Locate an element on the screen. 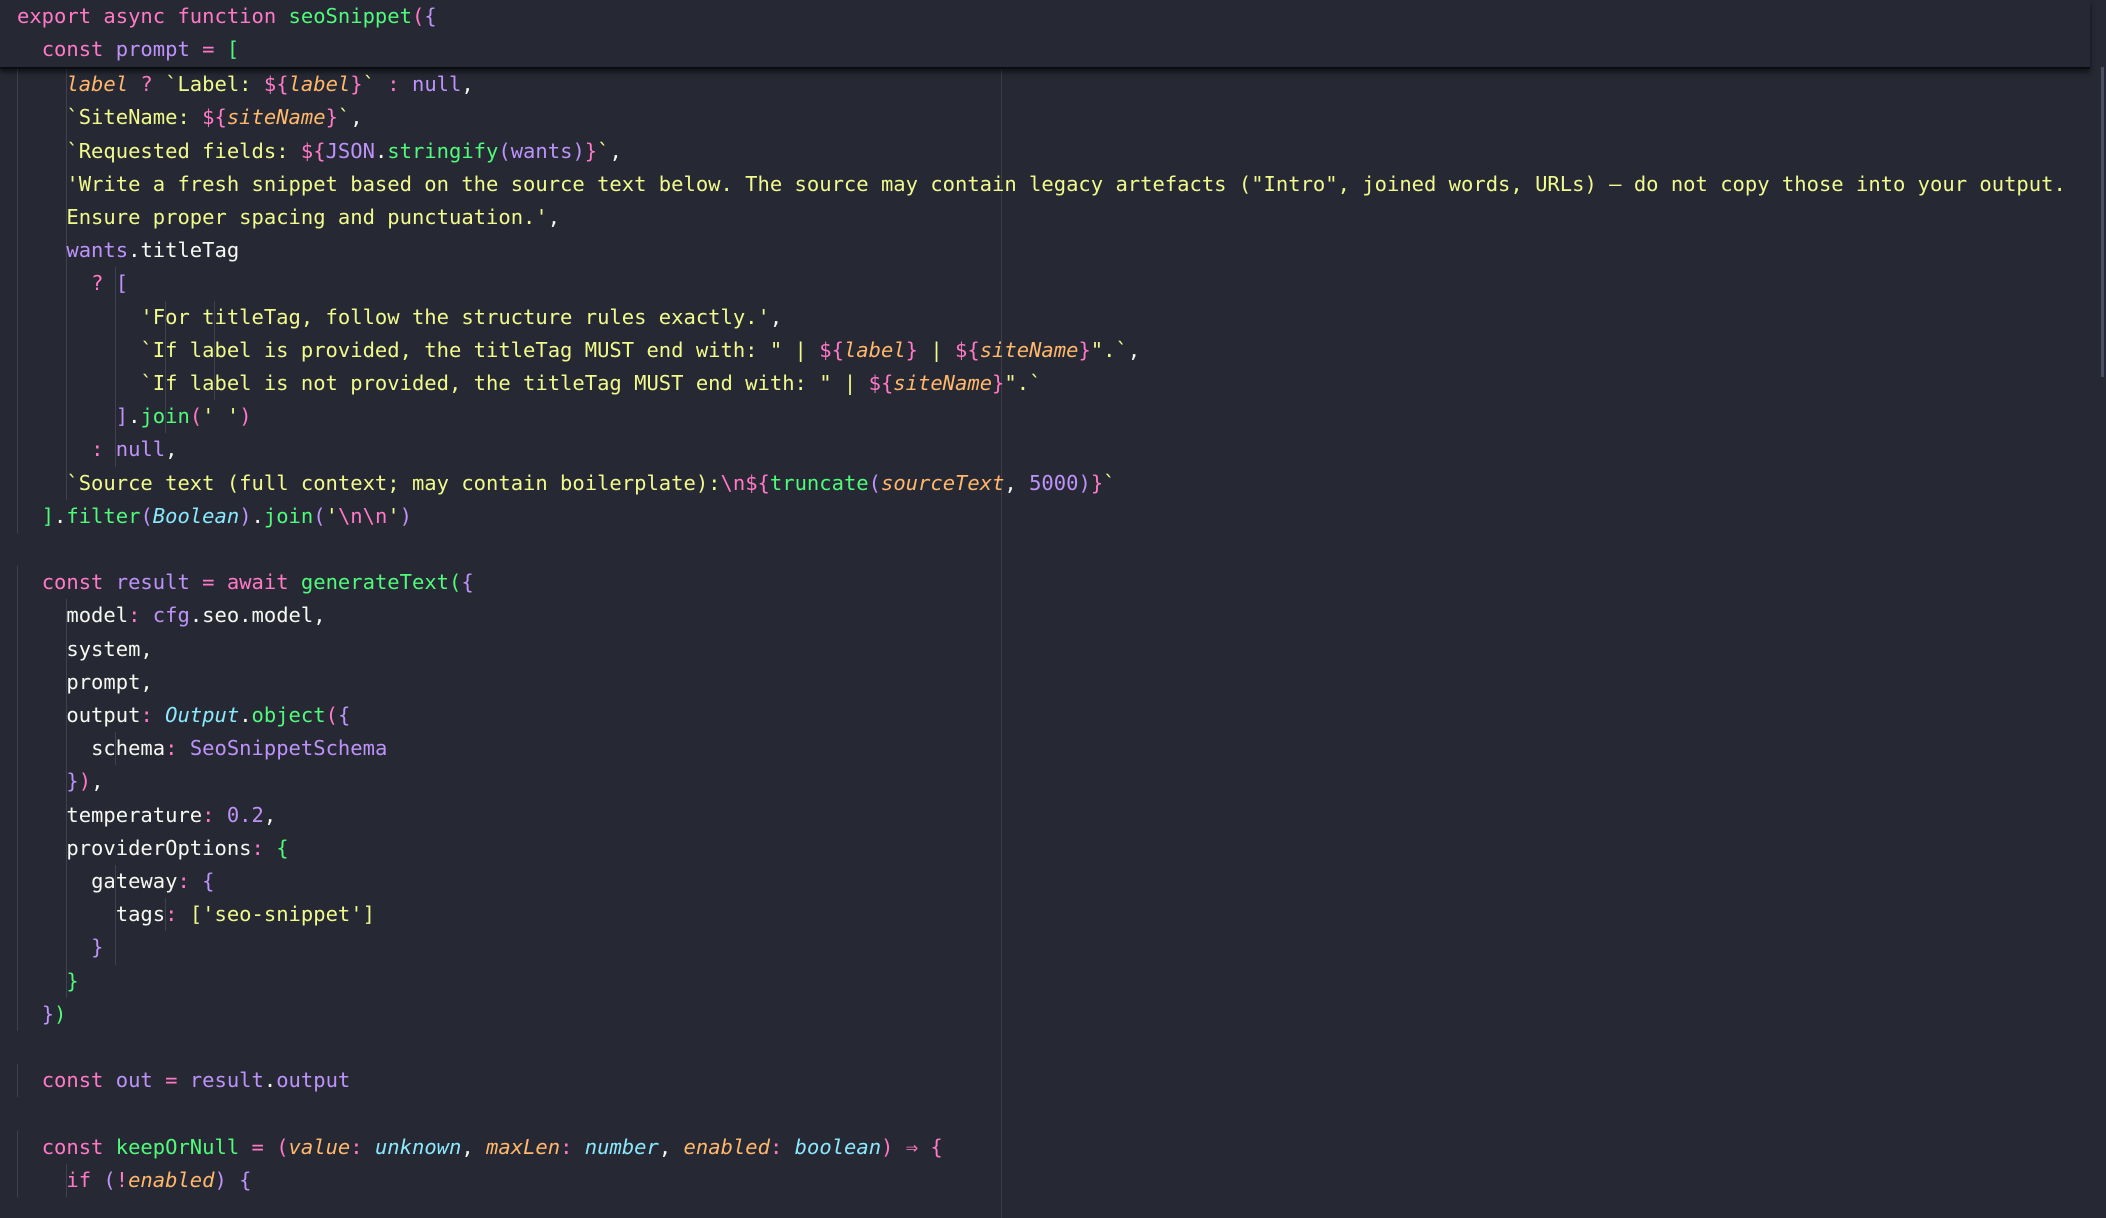 The image size is (2106, 1218). code-line: providerOptions: { is located at coordinates (153, 848).